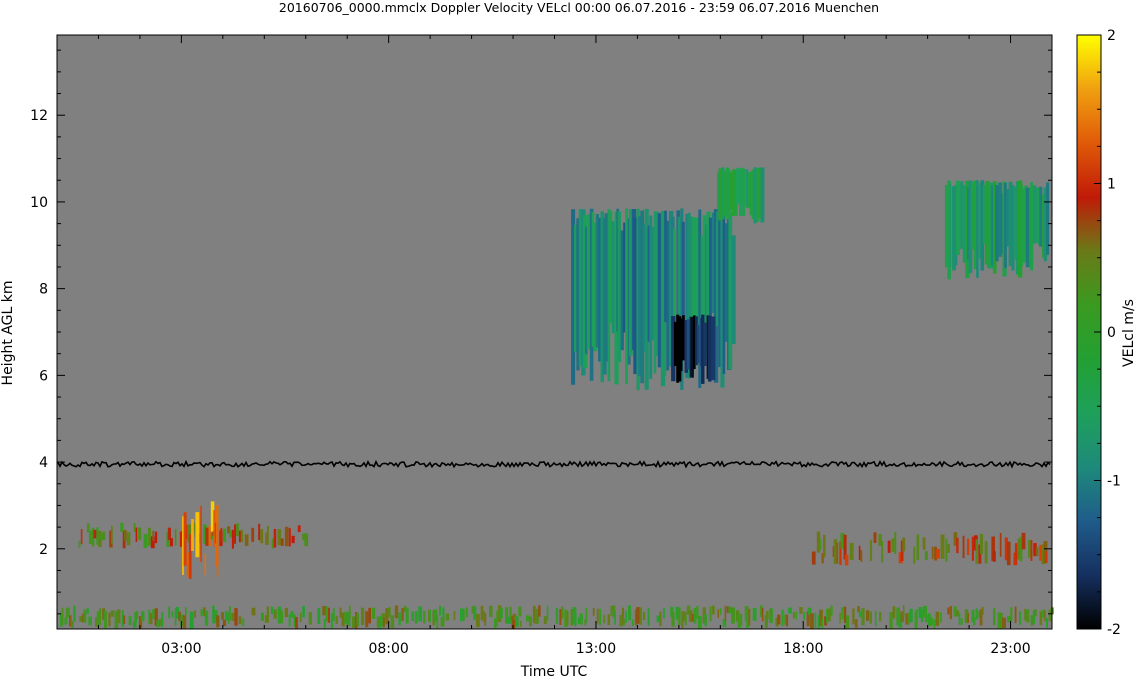 The height and width of the screenshot is (678, 1135). I want to click on y-tick-label: 12, so click(39, 116).